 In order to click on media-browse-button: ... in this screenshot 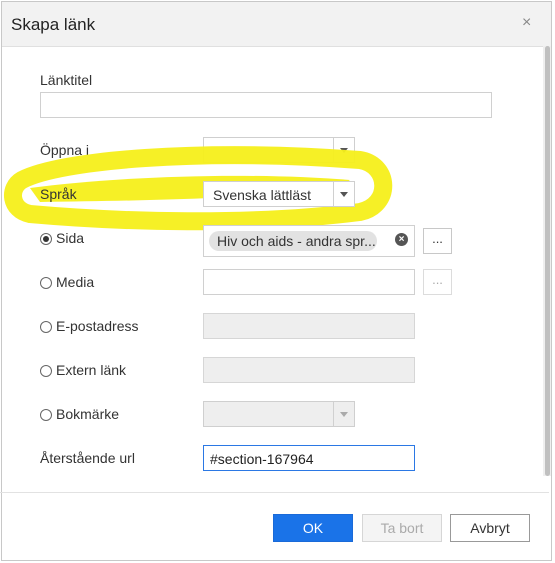, I will do `click(437, 282)`.